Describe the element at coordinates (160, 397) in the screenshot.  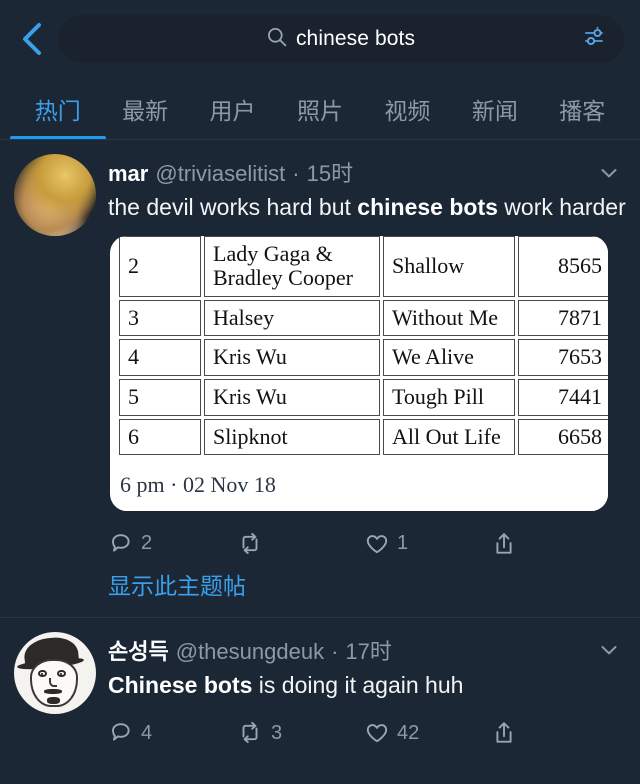
I see `cell-rank: 5` at that location.